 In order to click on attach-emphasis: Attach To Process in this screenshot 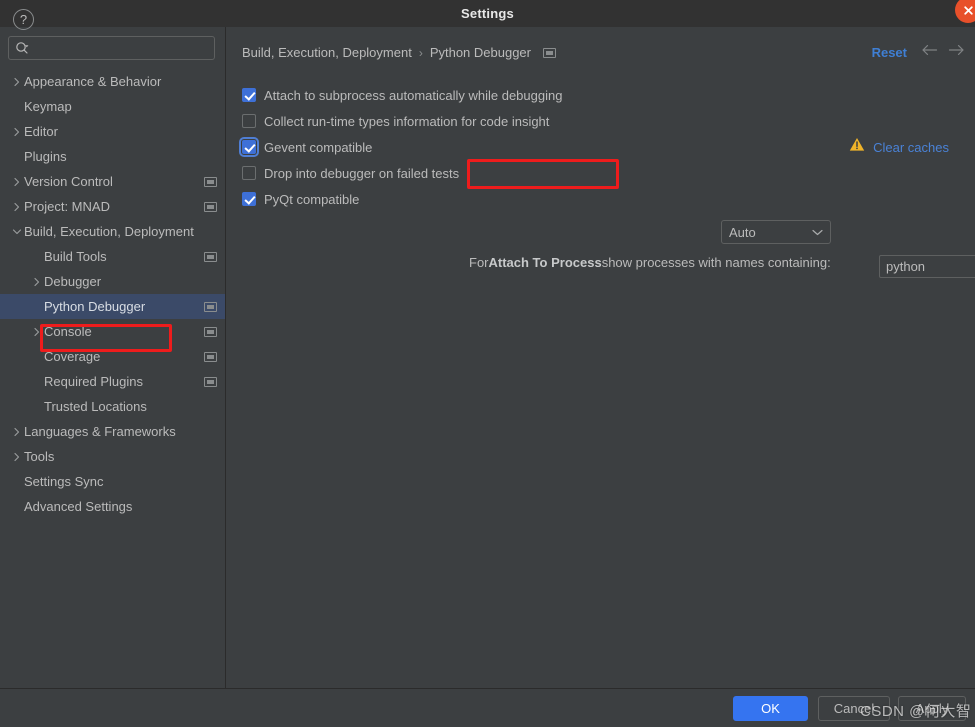, I will do `click(545, 262)`.